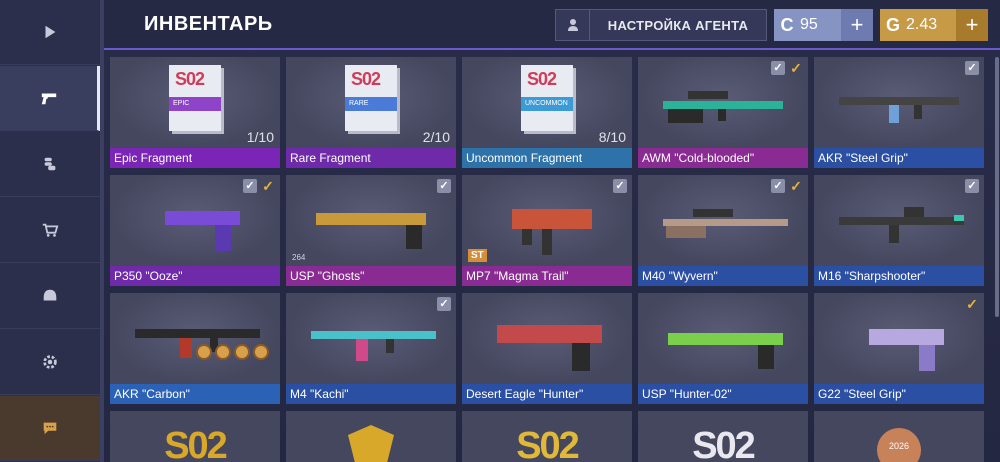 This screenshot has width=1000, height=462. I want to click on inventory-item: ✓ AKR "Steel Grip", so click(899, 112).